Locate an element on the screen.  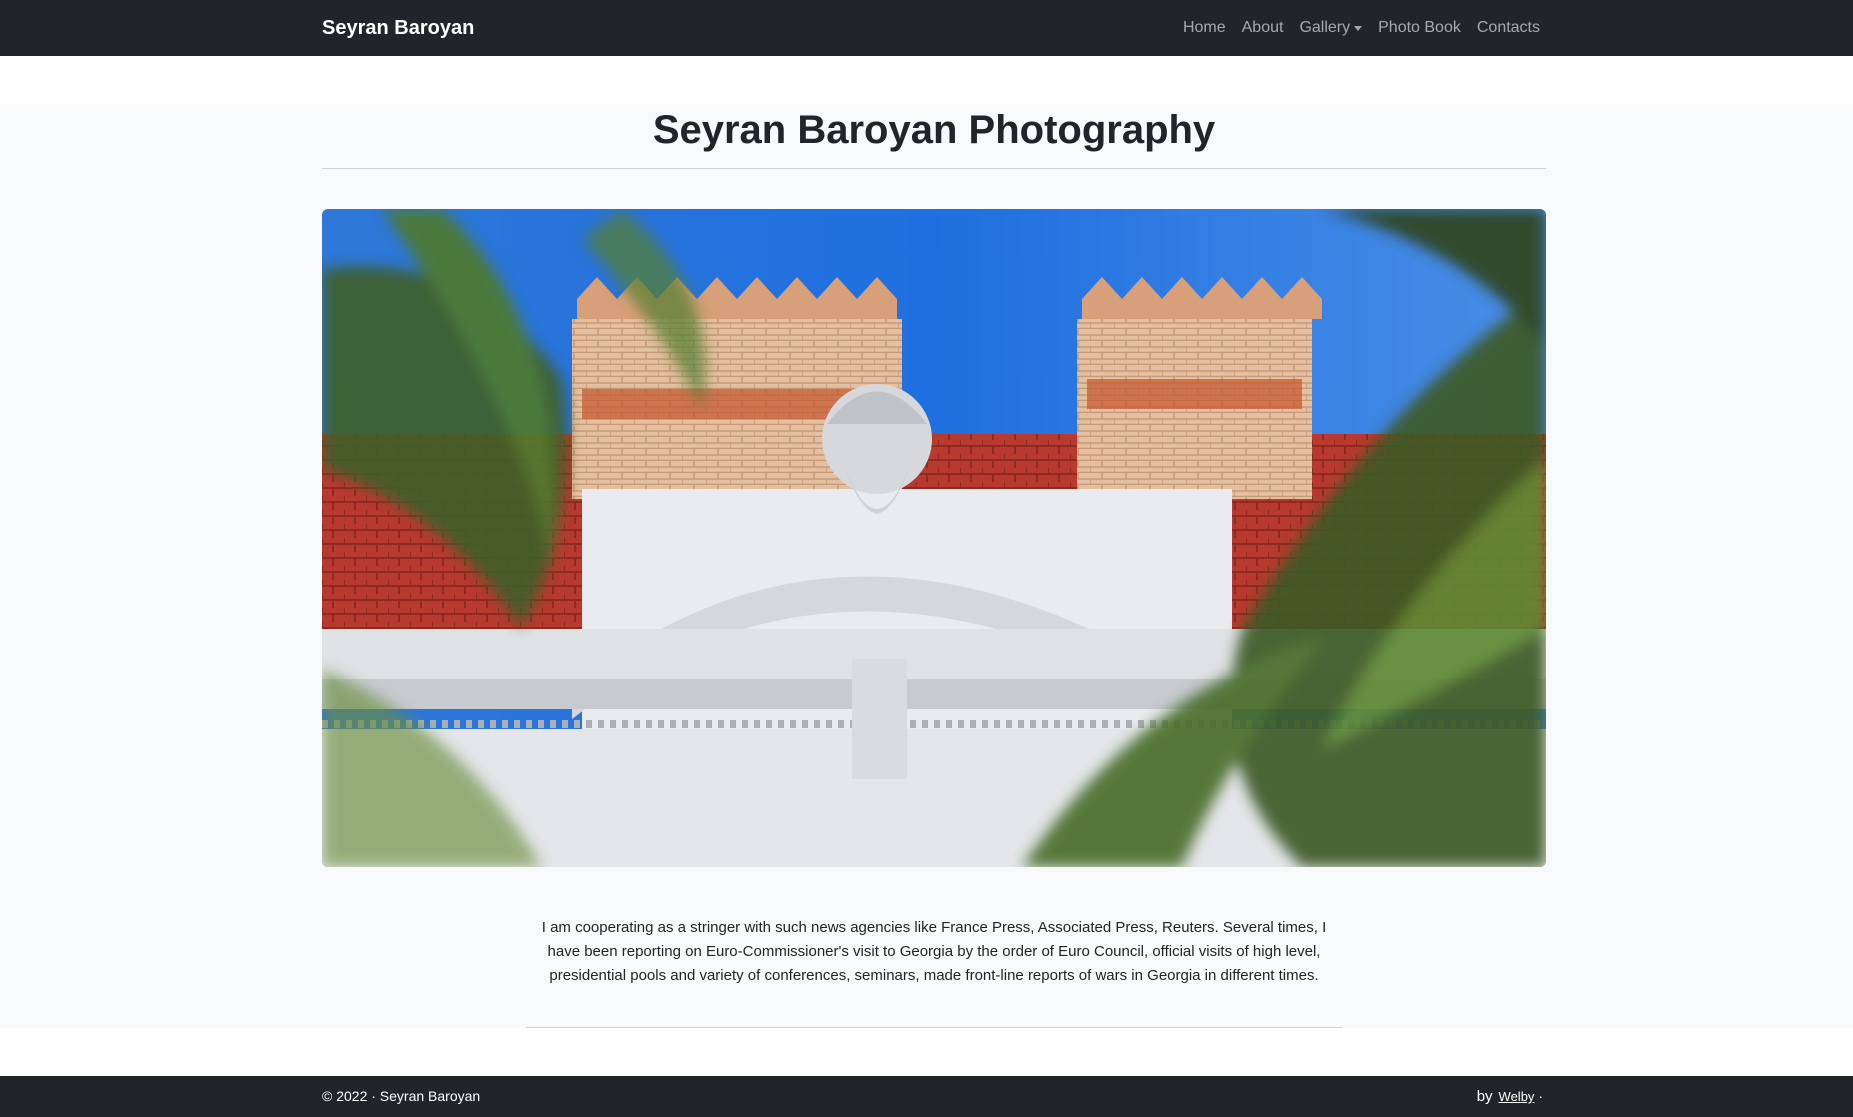
nav-link-gallery-dropdown: Gallery is located at coordinates (1331, 28).